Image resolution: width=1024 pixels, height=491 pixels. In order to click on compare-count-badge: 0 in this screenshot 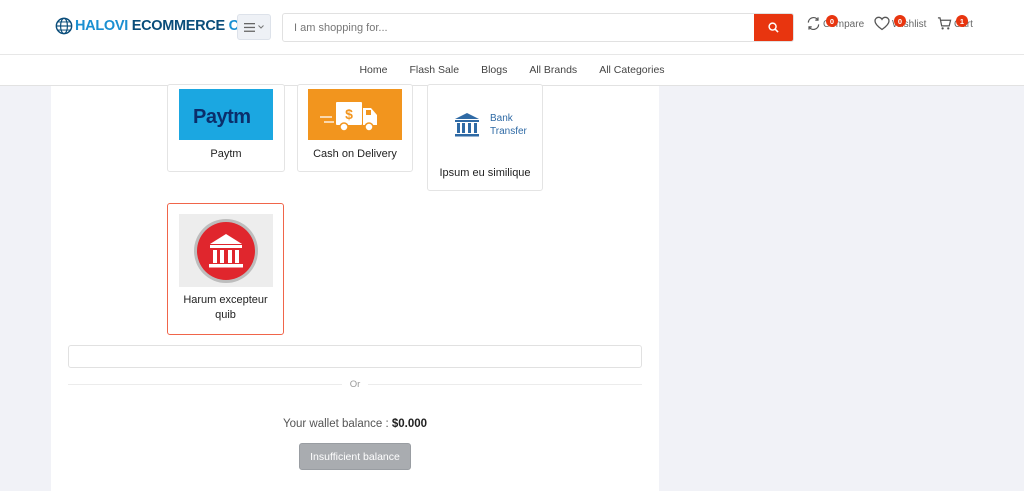, I will do `click(832, 21)`.